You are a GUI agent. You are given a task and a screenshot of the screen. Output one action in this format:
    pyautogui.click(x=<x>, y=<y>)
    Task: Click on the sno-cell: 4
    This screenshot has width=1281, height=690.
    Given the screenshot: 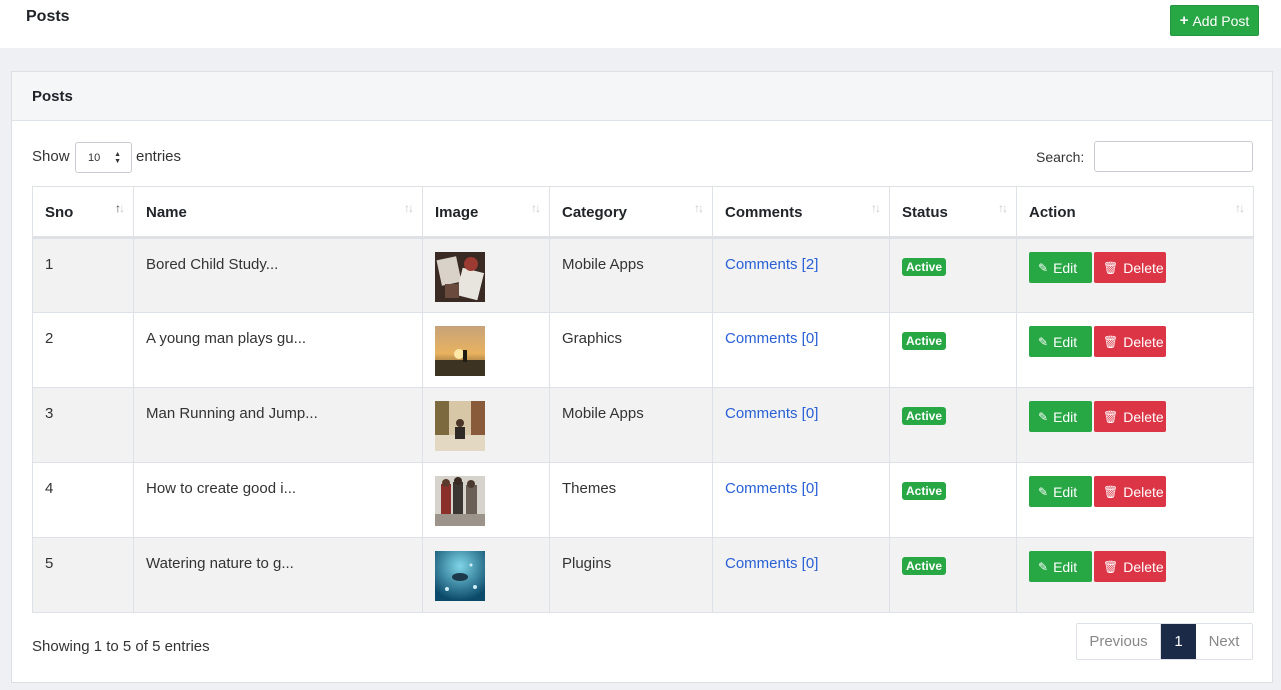 What is the action you would take?
    pyautogui.click(x=83, y=500)
    